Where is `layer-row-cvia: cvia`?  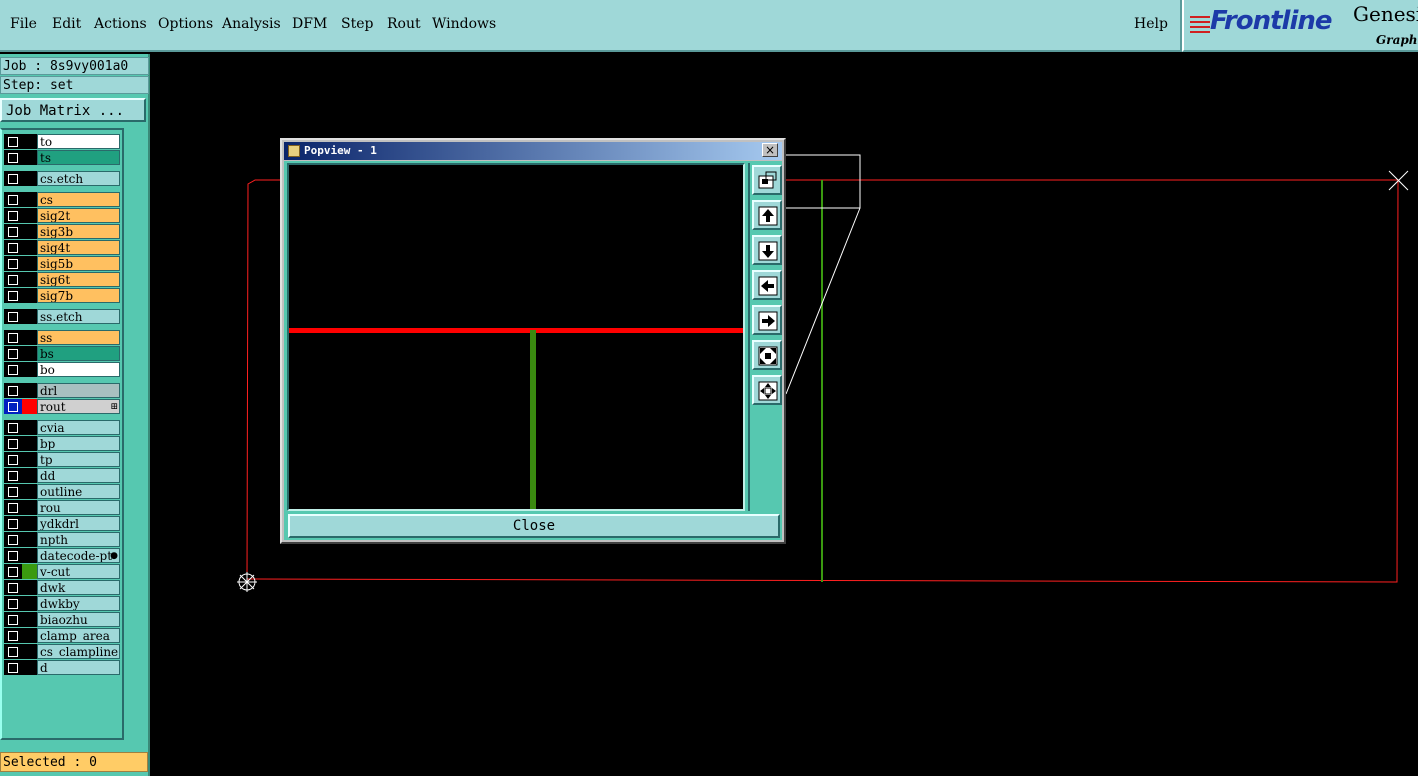 layer-row-cvia: cvia is located at coordinates (63, 427).